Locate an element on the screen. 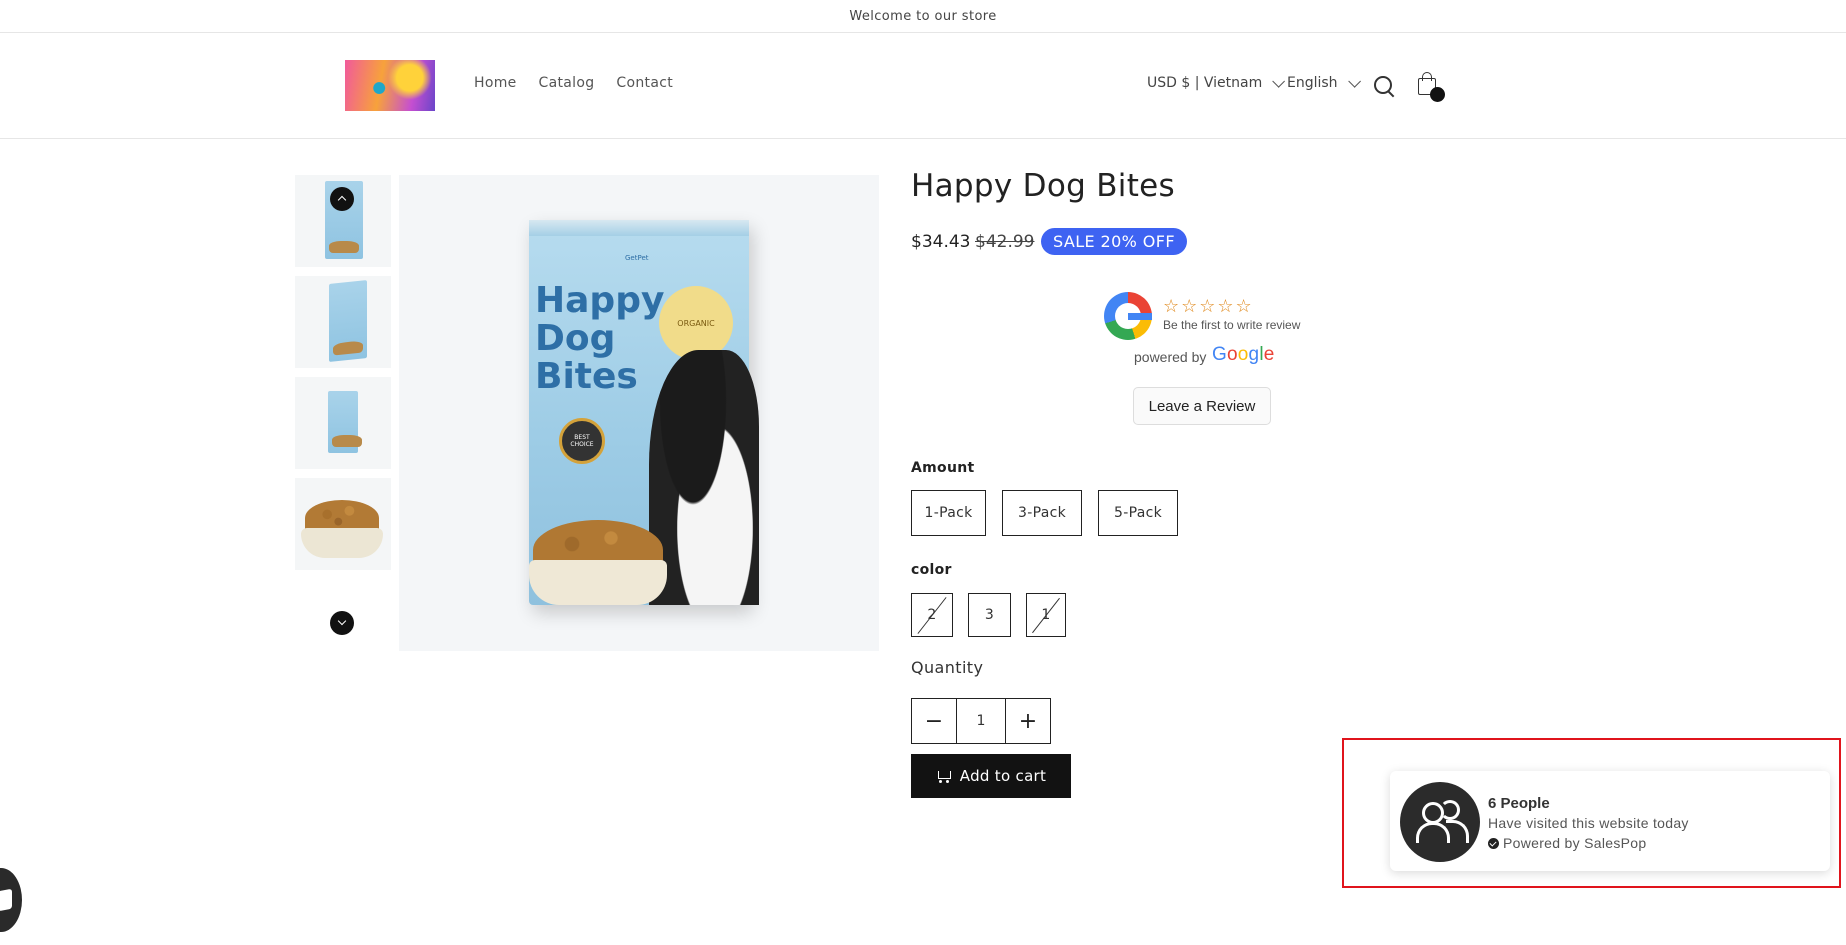 Image resolution: width=1846 pixels, height=945 pixels. amount-label: Amount is located at coordinates (943, 468).